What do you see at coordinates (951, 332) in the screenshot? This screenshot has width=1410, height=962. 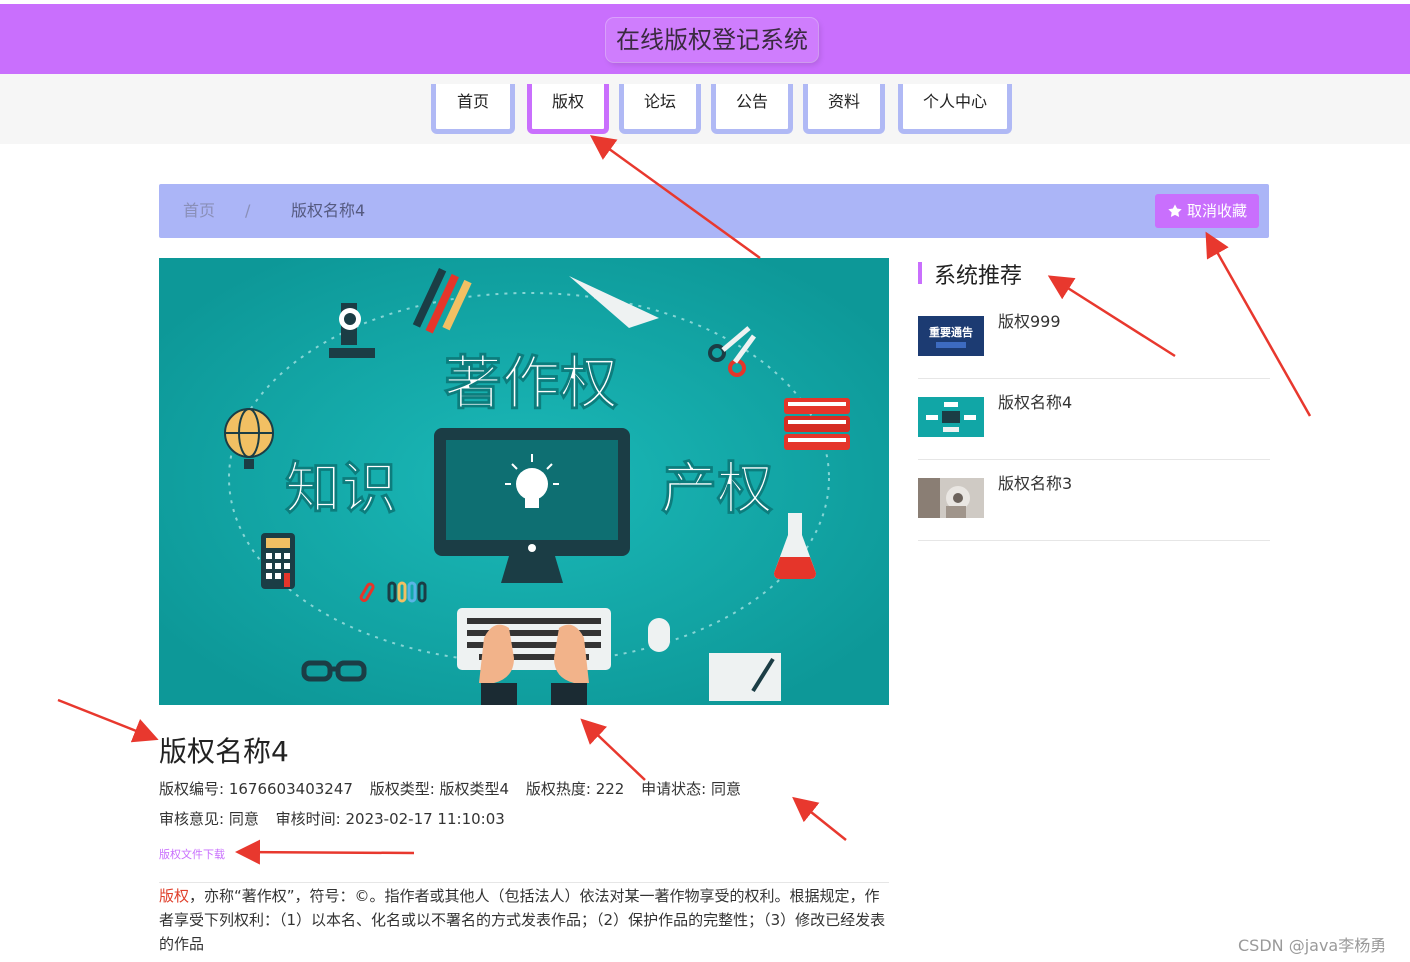 I see `svg-text: 重要通告` at bounding box center [951, 332].